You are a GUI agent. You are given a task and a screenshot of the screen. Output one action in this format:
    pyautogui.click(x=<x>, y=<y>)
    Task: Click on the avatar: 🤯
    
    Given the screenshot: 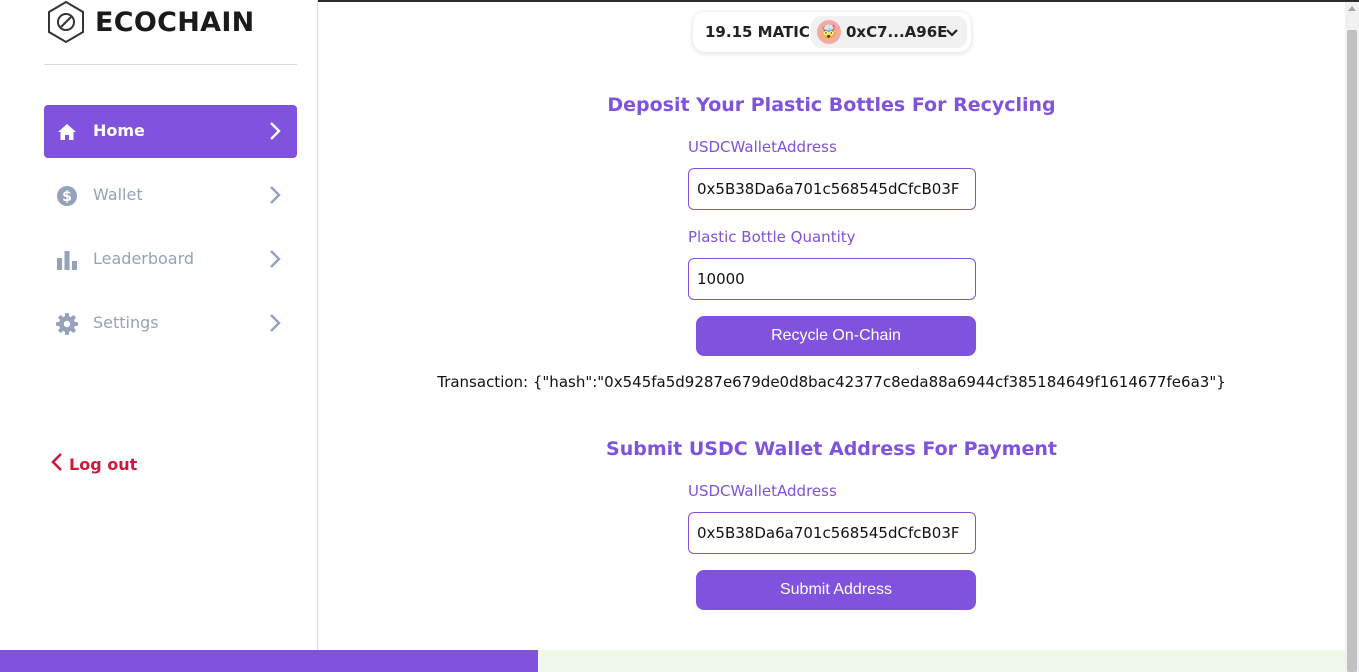 What is the action you would take?
    pyautogui.click(x=829, y=32)
    